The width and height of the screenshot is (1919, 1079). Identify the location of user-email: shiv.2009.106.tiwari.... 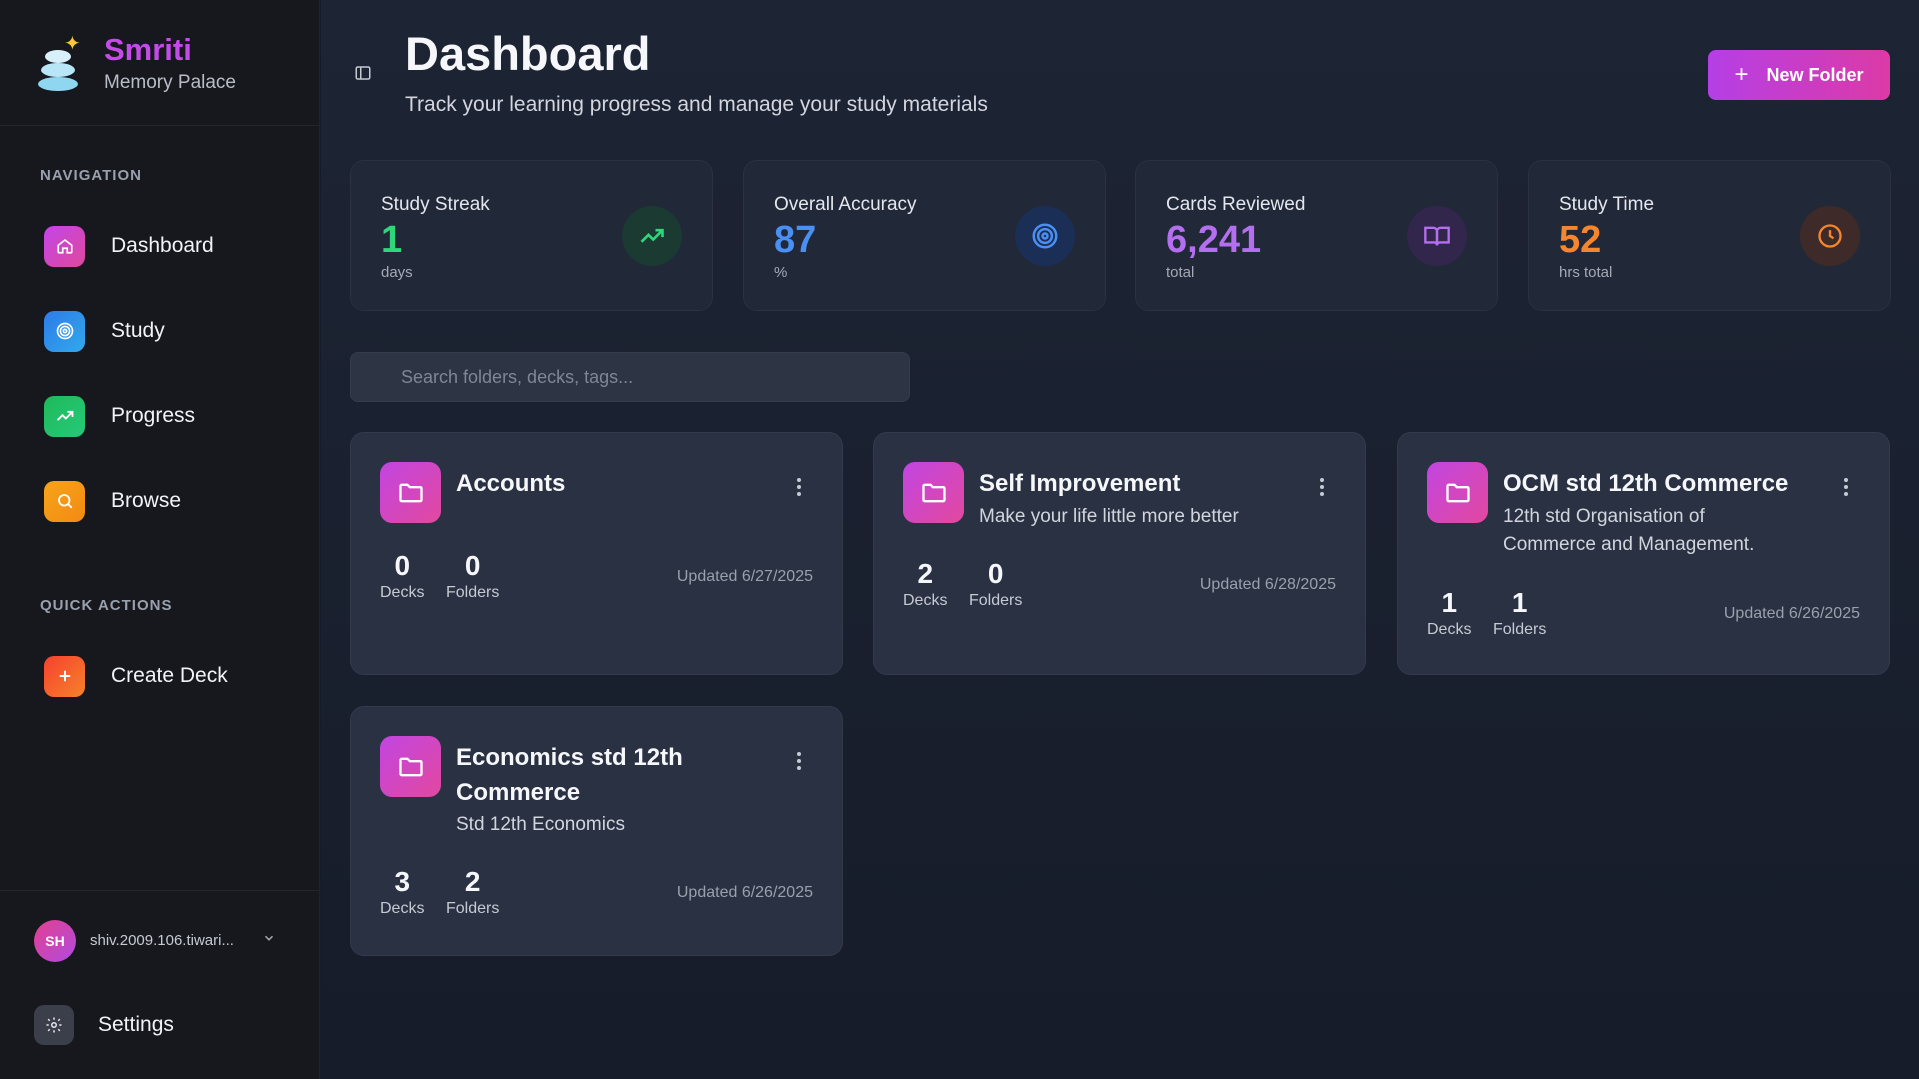
(162, 940).